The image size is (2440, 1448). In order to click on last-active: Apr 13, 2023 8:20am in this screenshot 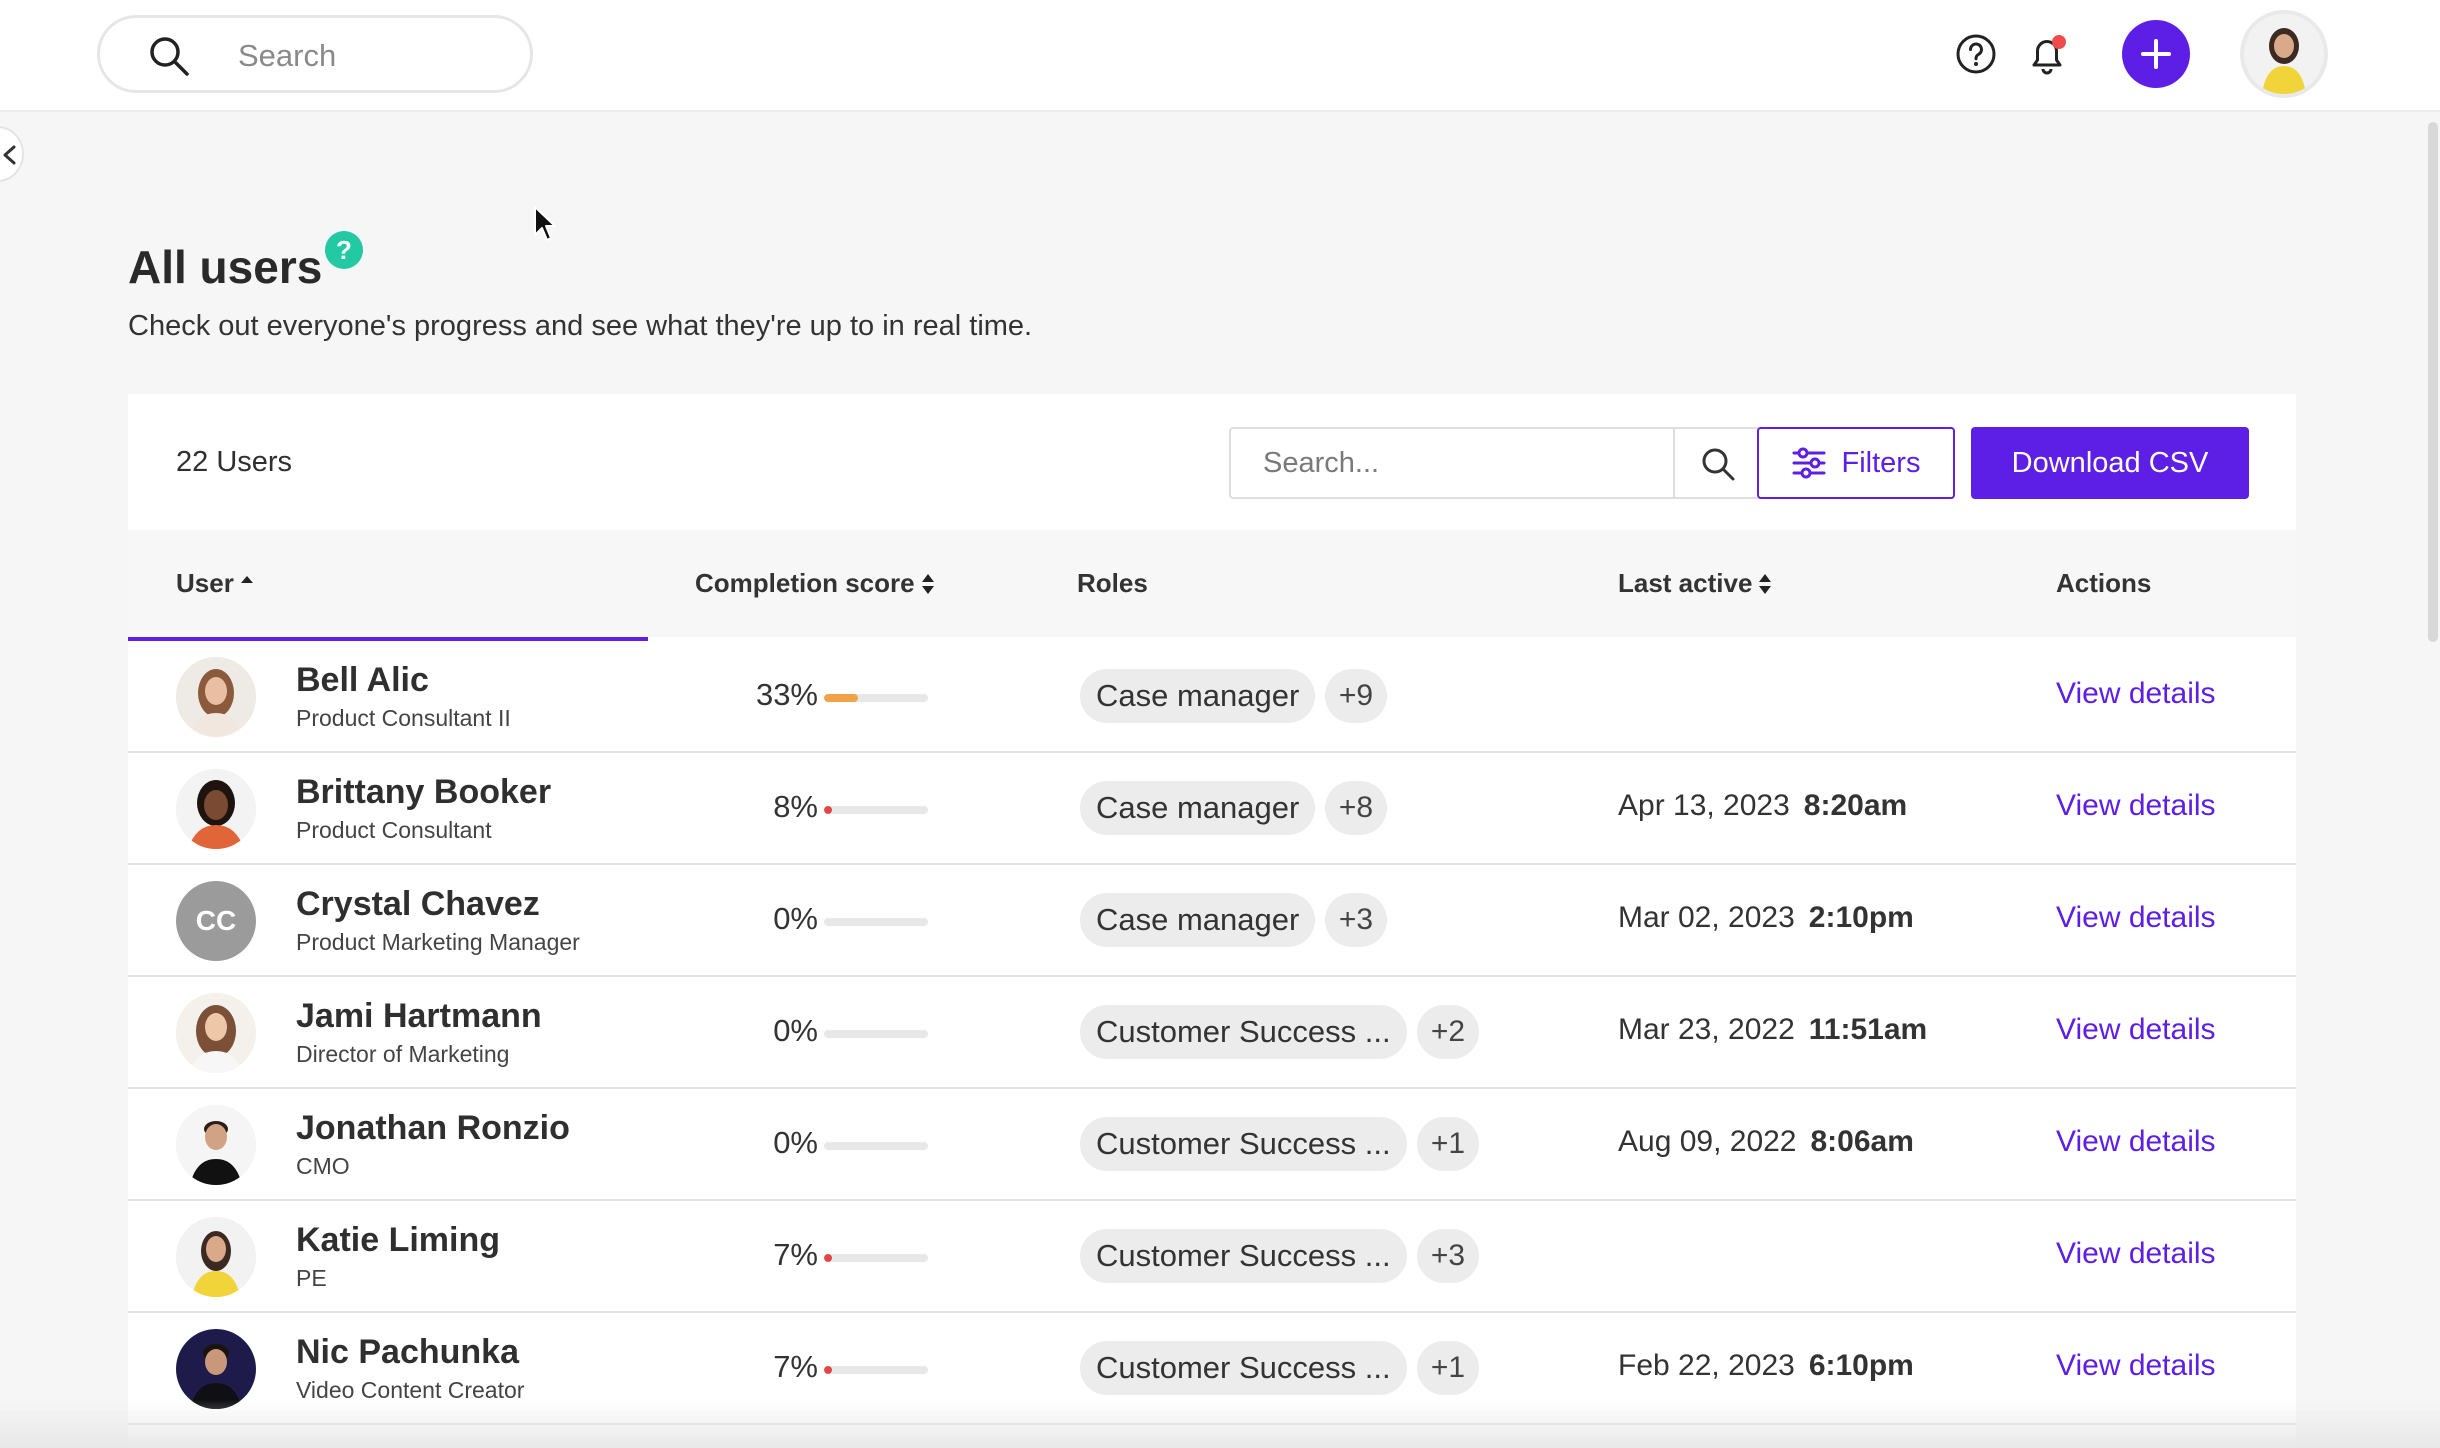, I will do `click(1762, 806)`.